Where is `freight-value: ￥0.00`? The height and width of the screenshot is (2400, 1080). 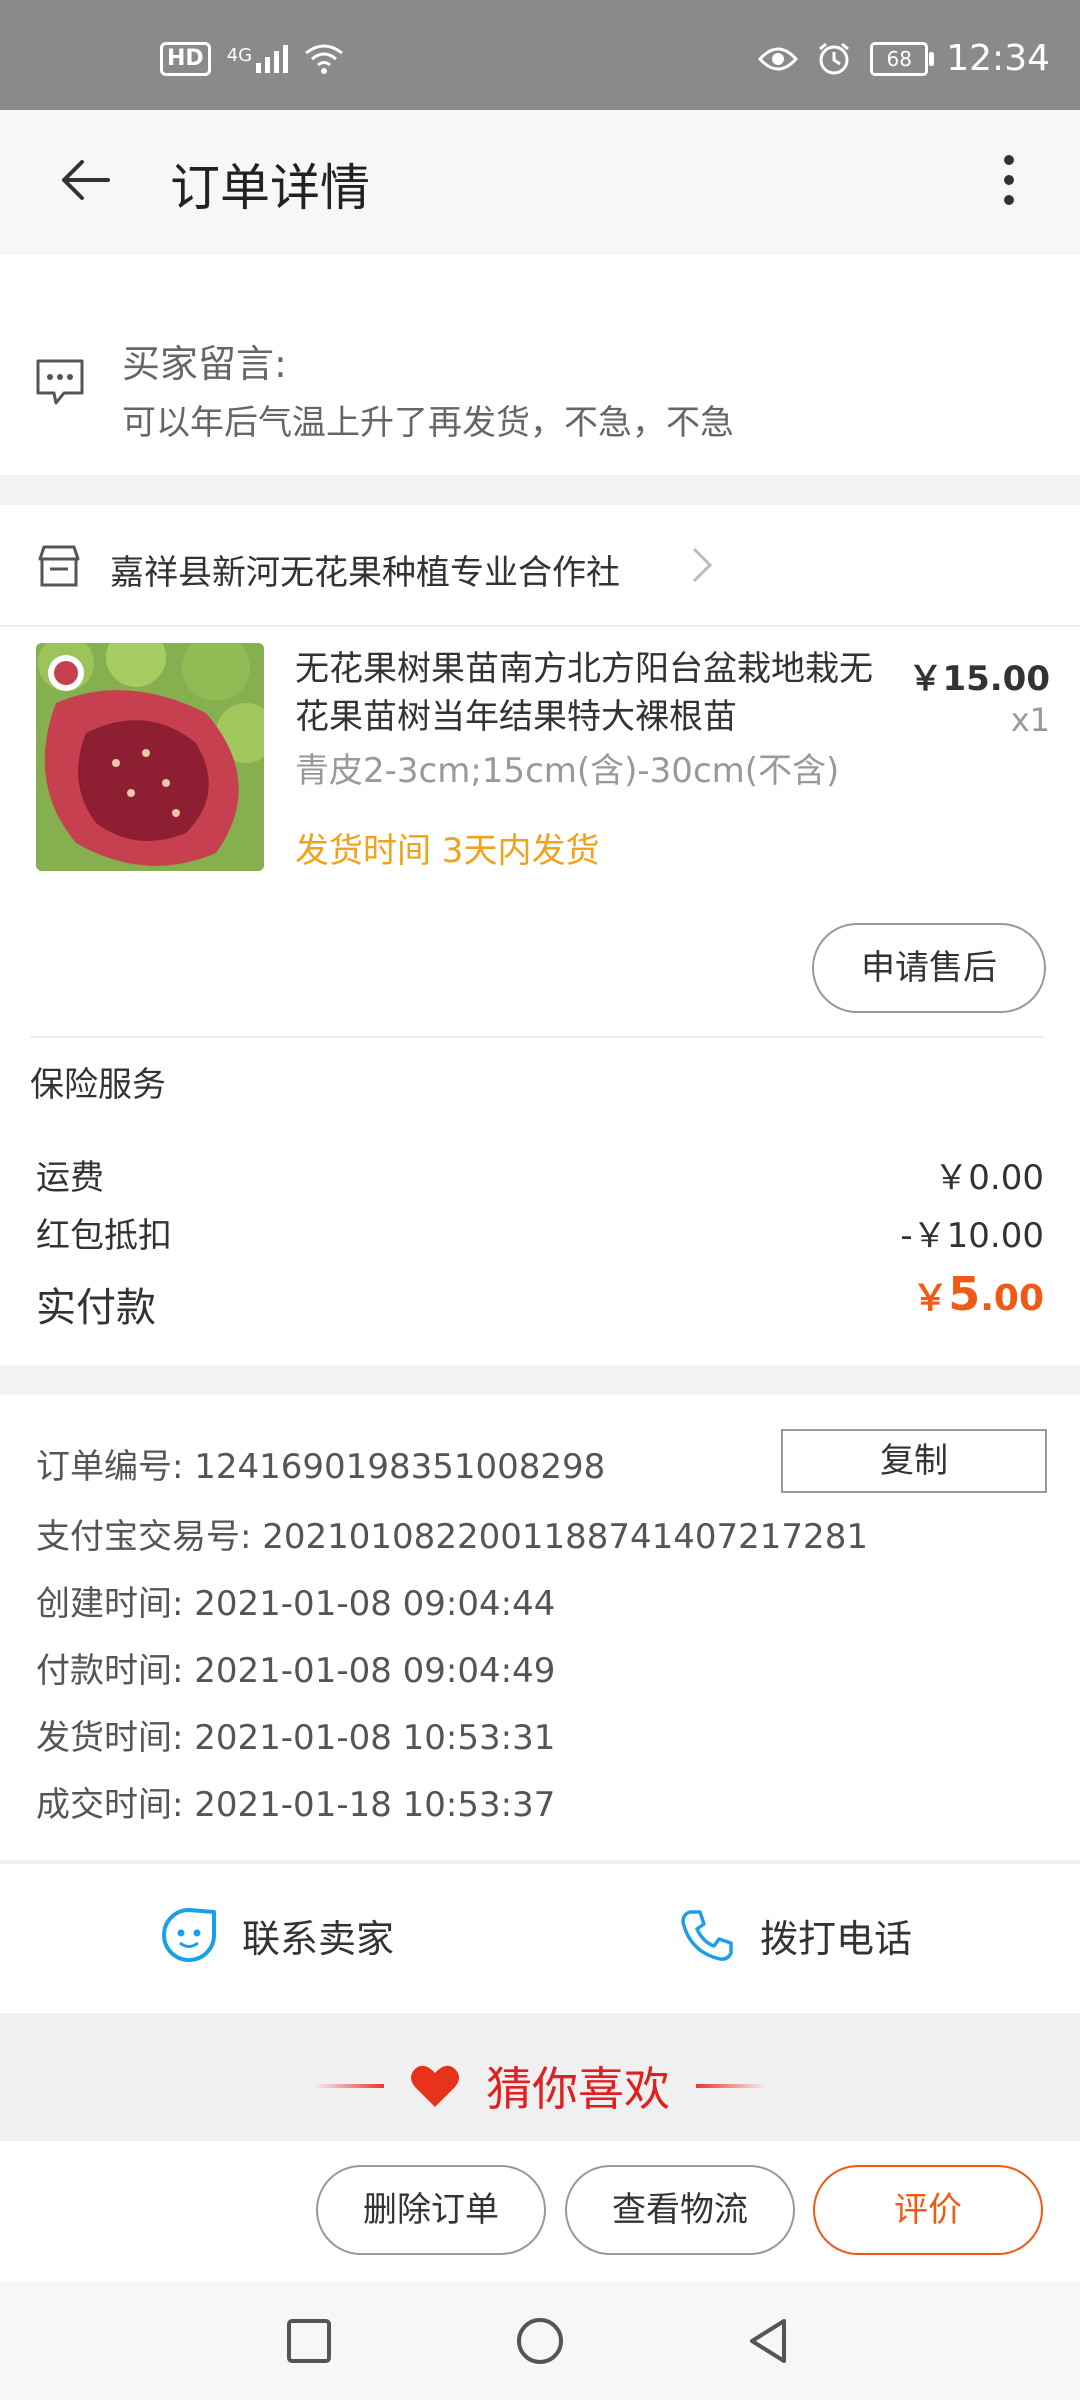 freight-value: ￥0.00 is located at coordinates (989, 1178).